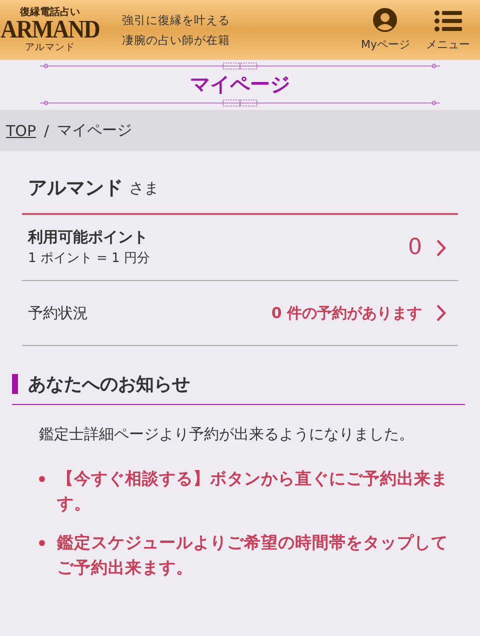  What do you see at coordinates (176, 20) in the screenshot?
I see `tagline-text: 強引に復縁を叶える` at bounding box center [176, 20].